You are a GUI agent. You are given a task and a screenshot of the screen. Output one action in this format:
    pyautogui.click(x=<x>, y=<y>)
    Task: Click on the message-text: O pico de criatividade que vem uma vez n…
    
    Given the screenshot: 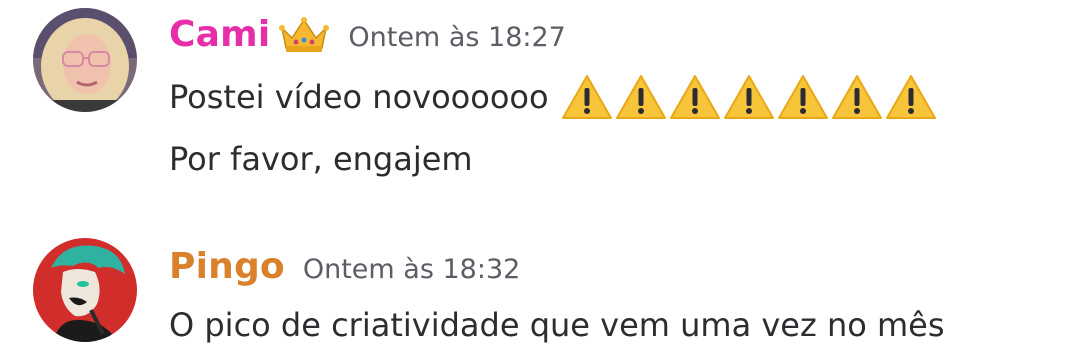 What is the action you would take?
    pyautogui.click(x=557, y=325)
    